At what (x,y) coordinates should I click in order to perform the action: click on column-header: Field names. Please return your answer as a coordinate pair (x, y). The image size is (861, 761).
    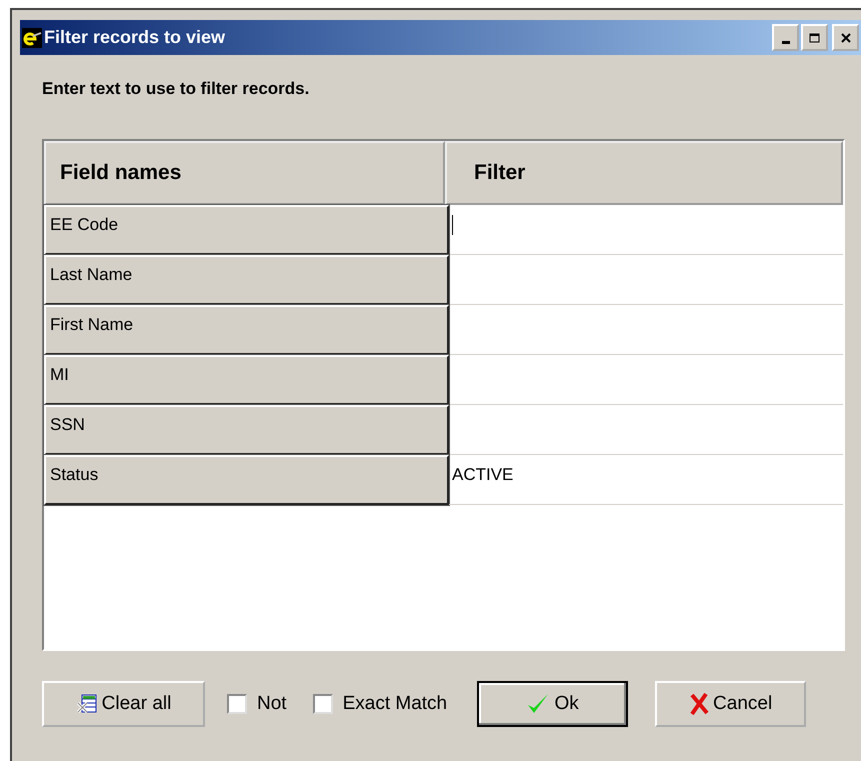
    Looking at the image, I should click on (244, 173).